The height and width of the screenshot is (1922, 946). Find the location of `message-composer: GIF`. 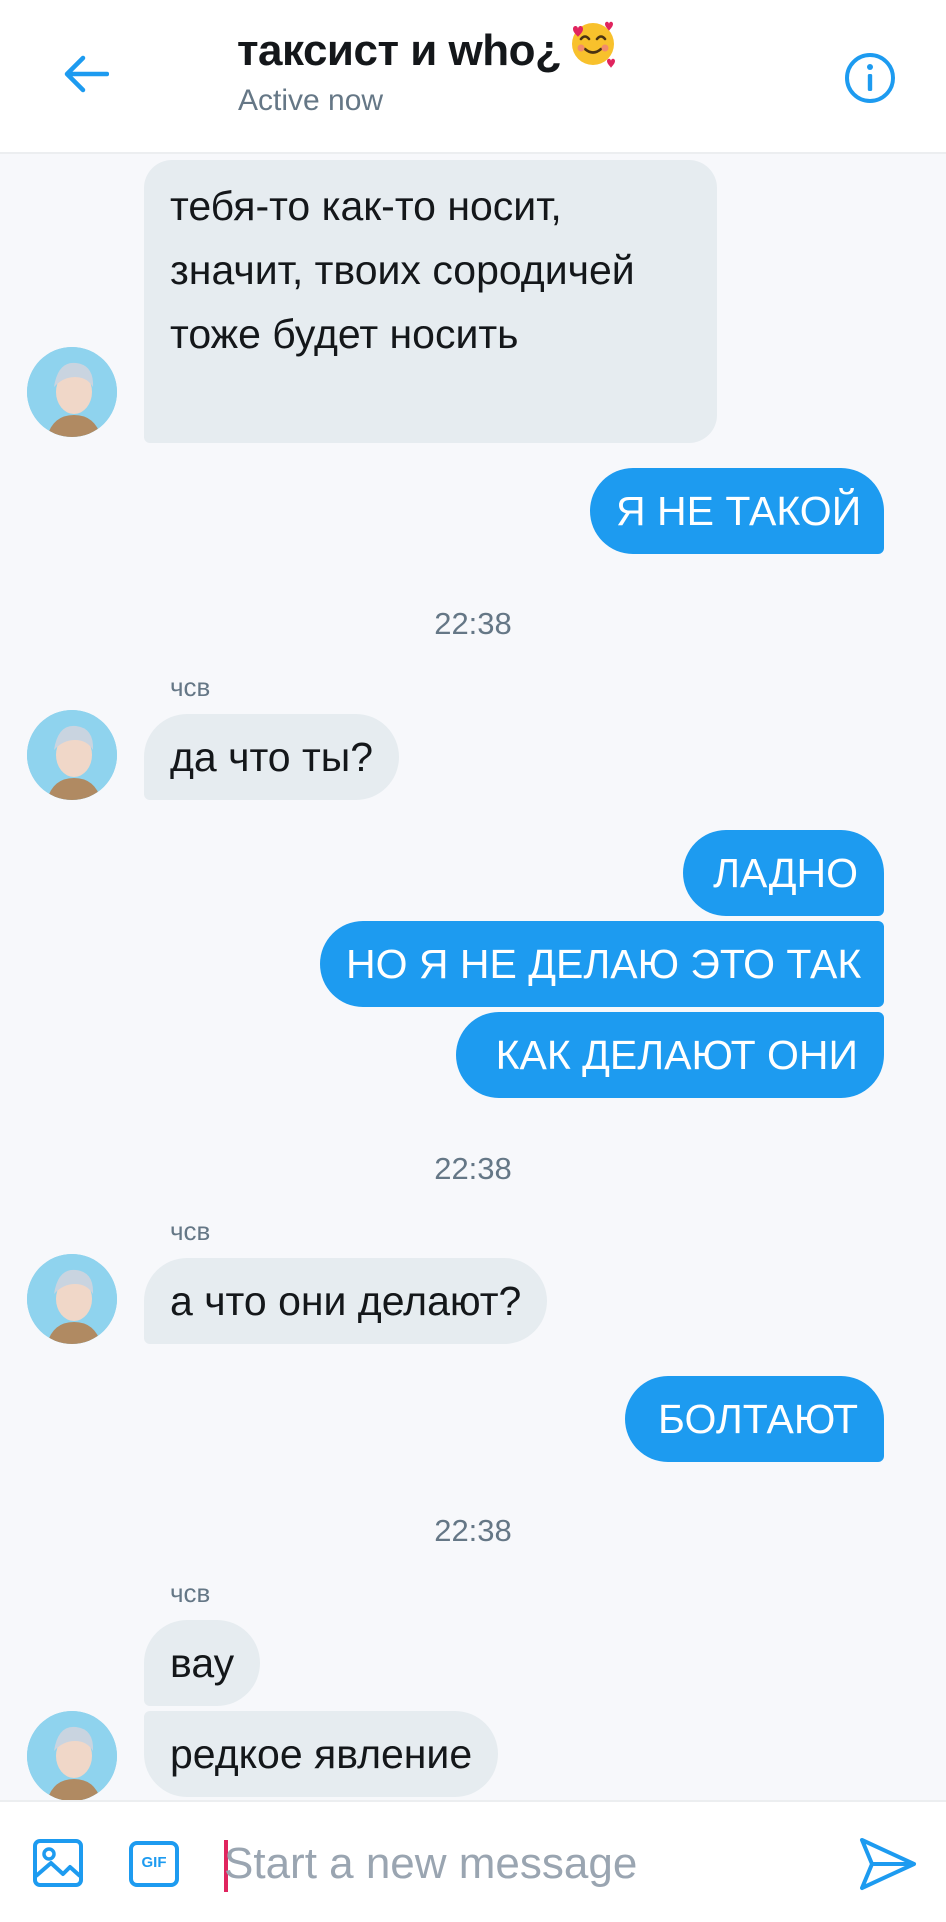

message-composer: GIF is located at coordinates (473, 1861).